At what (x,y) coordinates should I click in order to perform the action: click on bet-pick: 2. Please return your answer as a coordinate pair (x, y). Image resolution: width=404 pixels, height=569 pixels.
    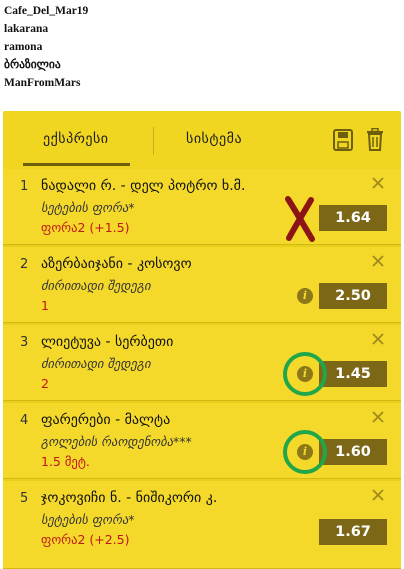
    Looking at the image, I should click on (45, 383).